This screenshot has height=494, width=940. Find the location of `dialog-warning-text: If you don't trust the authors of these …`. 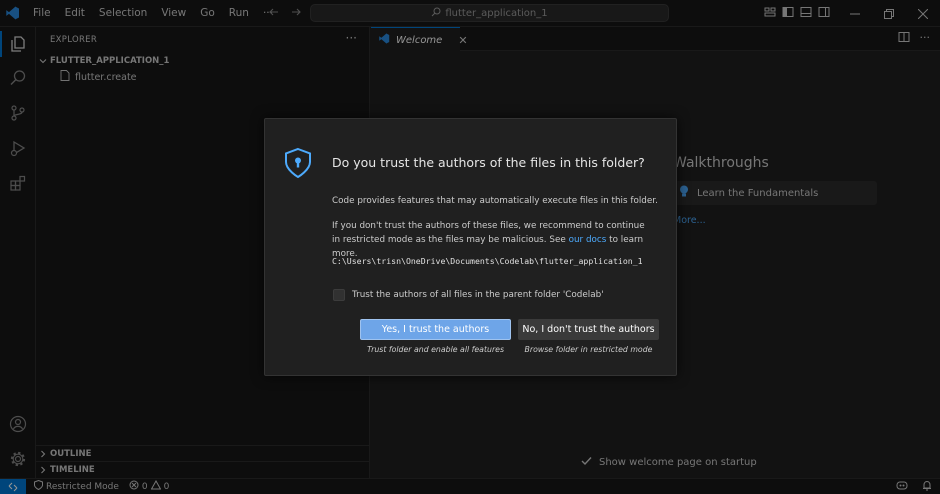

dialog-warning-text: If you don't trust the authors of these … is located at coordinates (492, 240).